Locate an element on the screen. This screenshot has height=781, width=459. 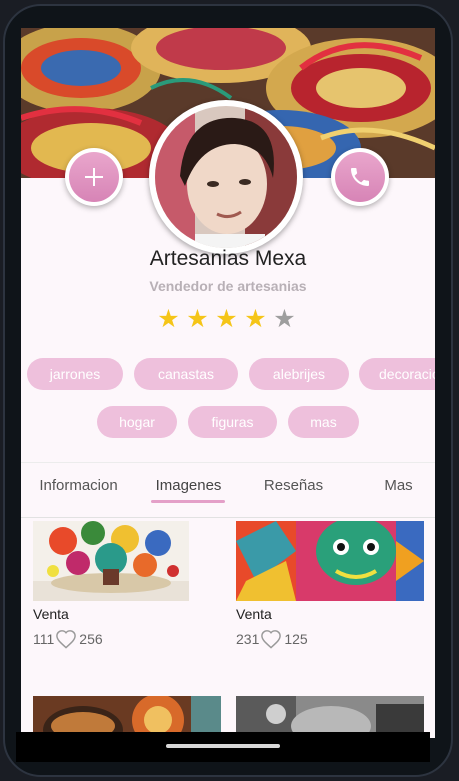
rating-stars: ★ ★ ★ ★ ★ is located at coordinates (226, 319).